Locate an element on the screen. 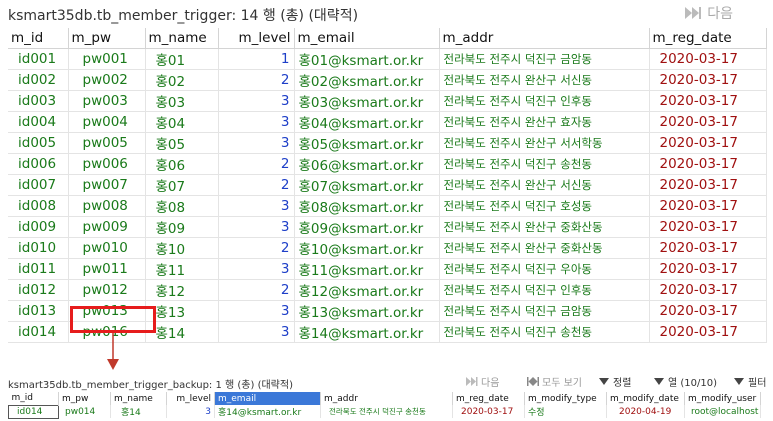  cell-m-id: id011 is located at coordinates (38, 269).